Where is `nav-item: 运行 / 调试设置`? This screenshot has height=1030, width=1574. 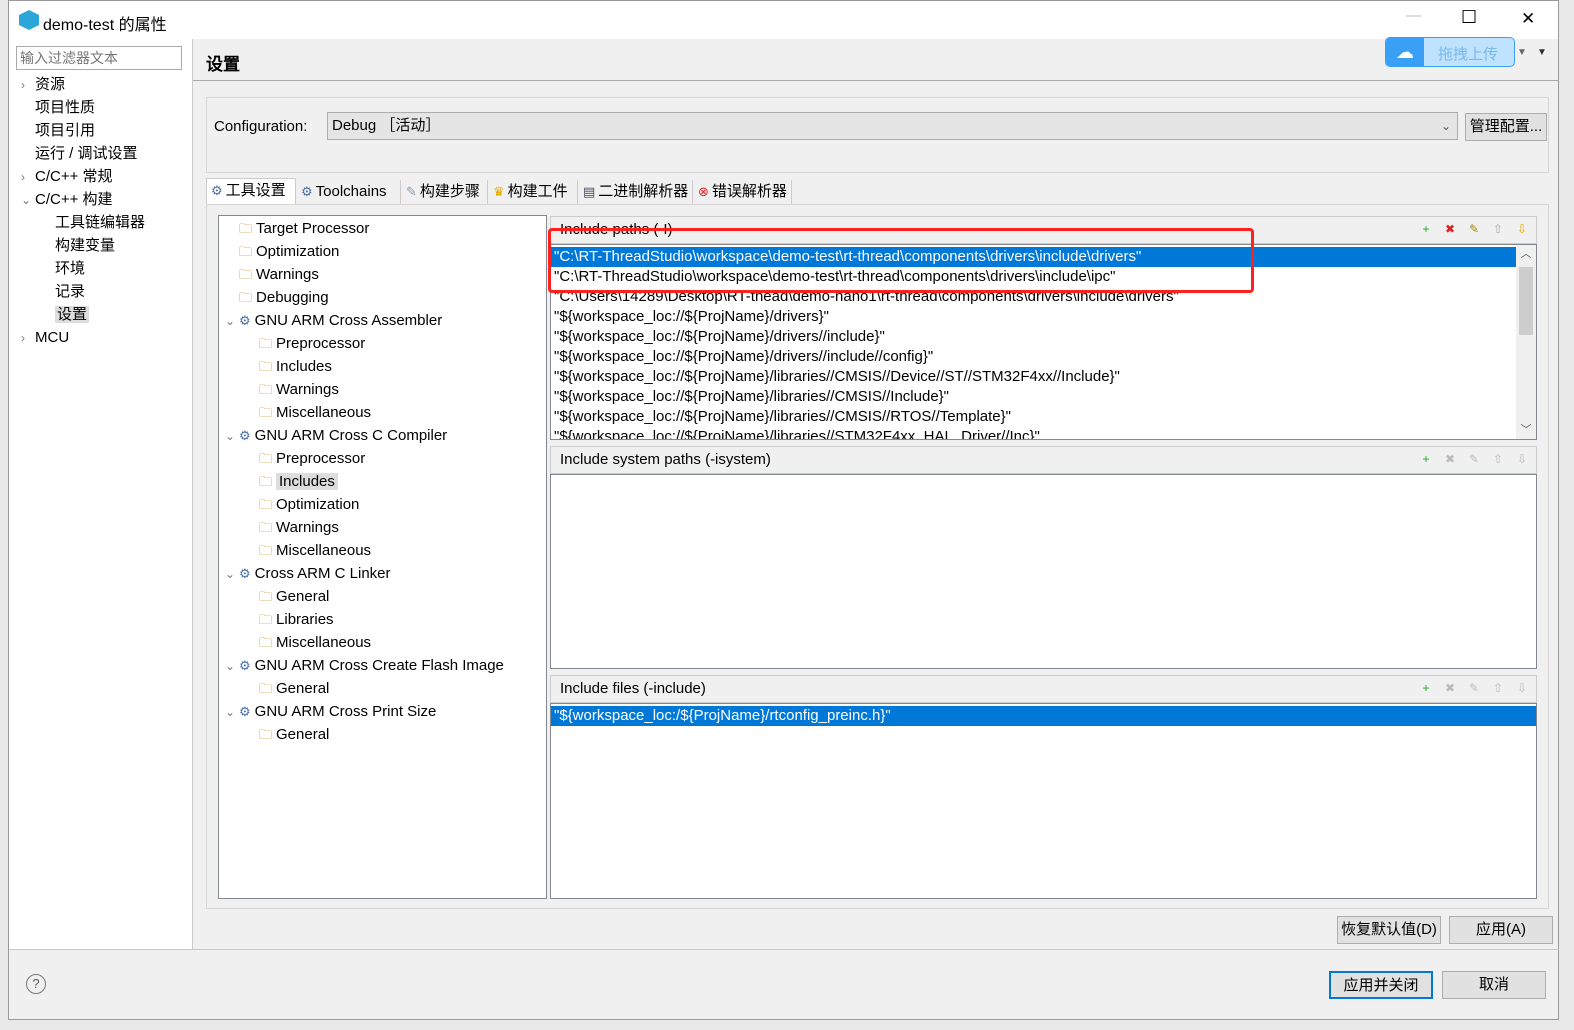 nav-item: 运行 / 调试设置 is located at coordinates (79, 154).